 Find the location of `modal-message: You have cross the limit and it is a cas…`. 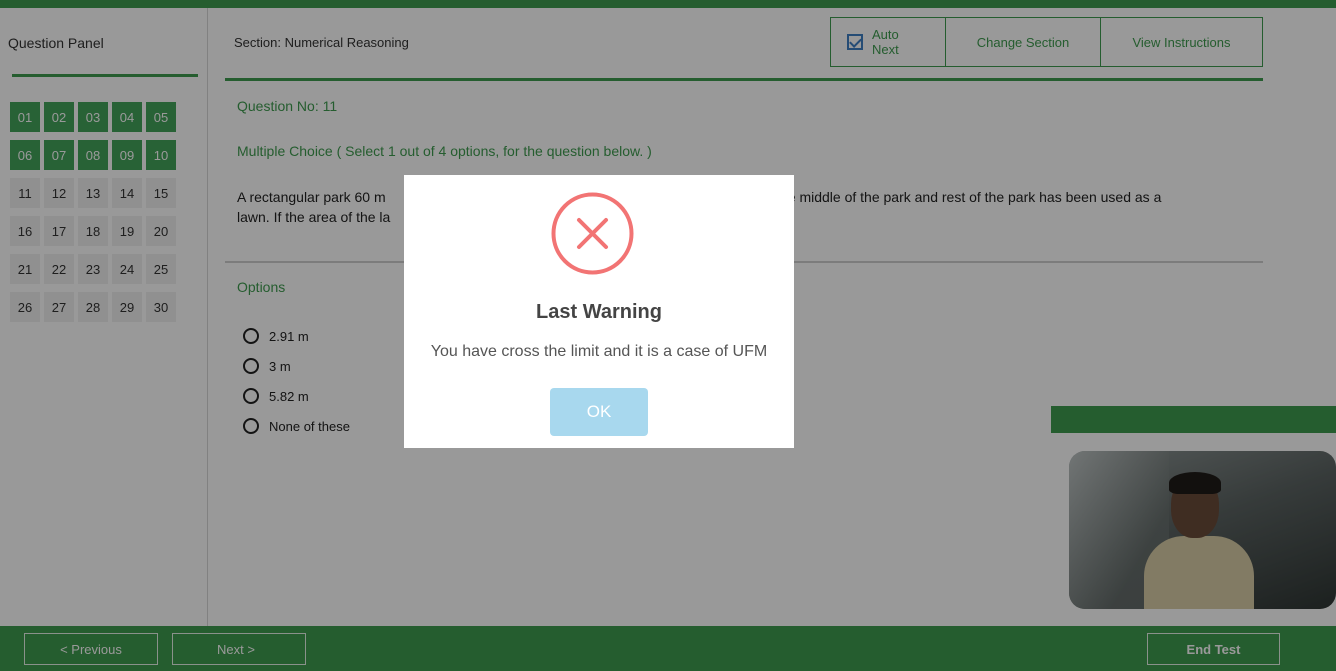

modal-message: You have cross the limit and it is a cas… is located at coordinates (599, 351).